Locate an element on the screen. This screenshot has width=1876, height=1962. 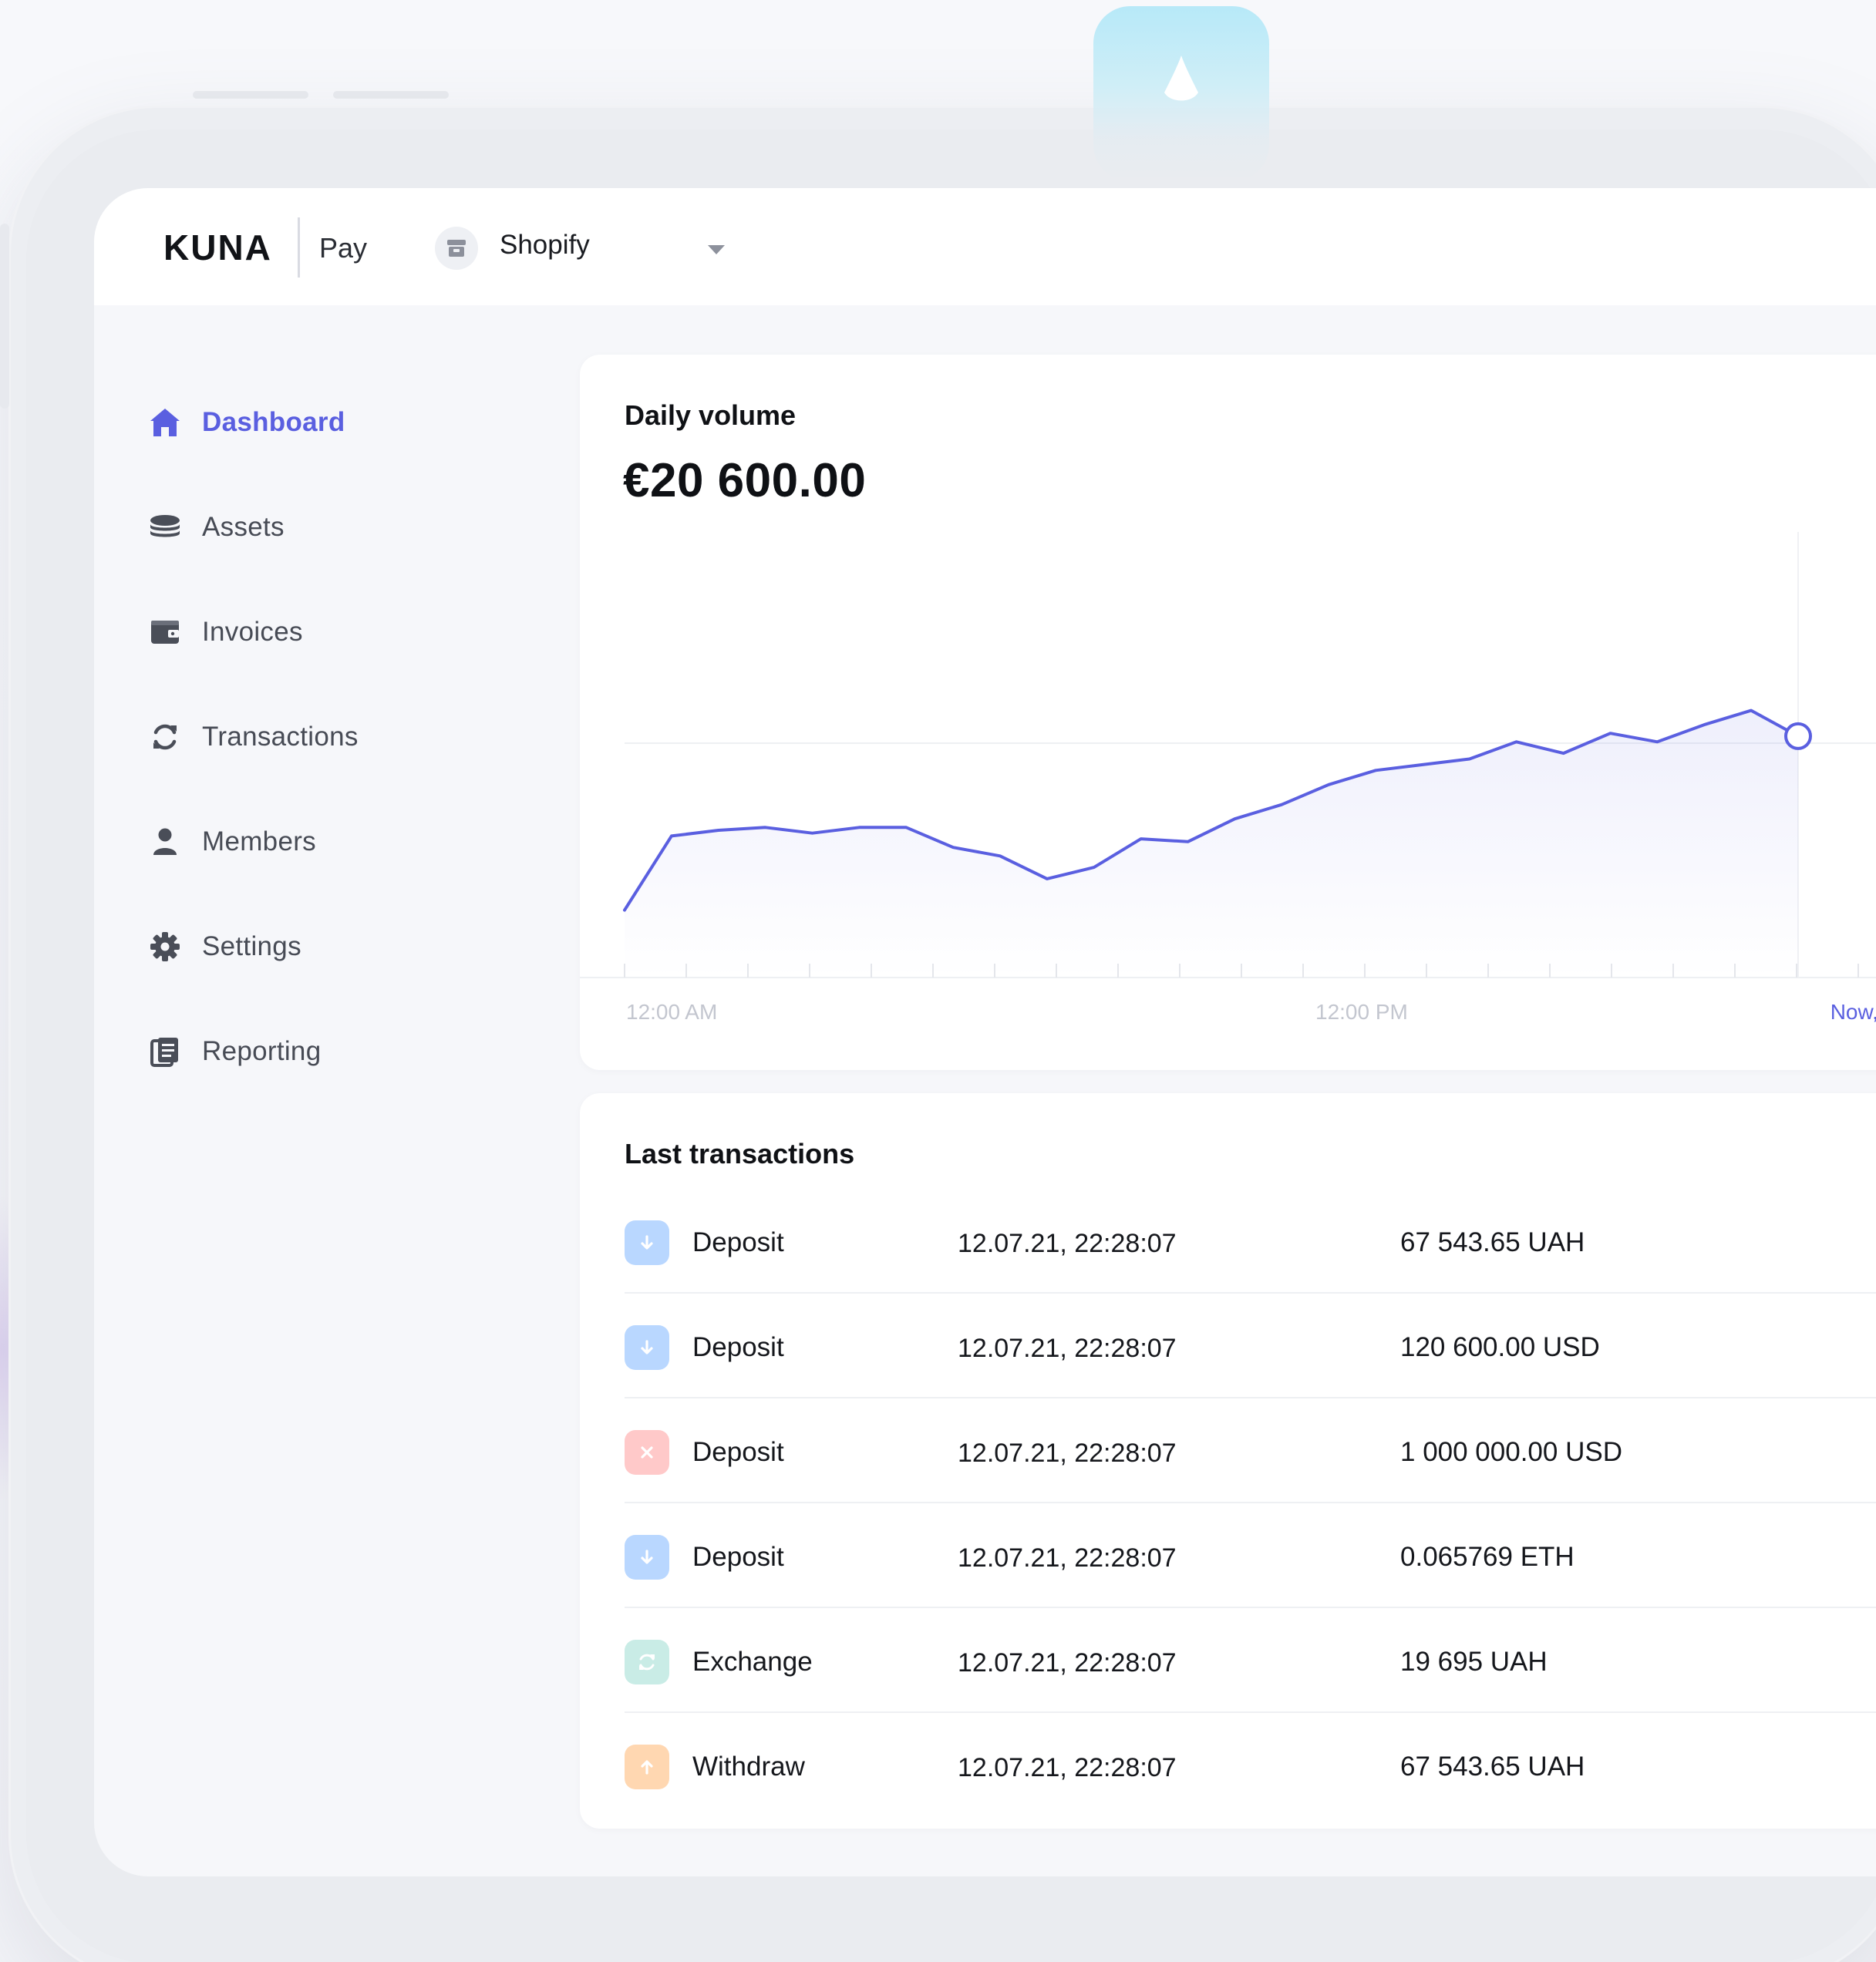
top-bar: KUNA Pay Shopify is located at coordinates (985, 246).